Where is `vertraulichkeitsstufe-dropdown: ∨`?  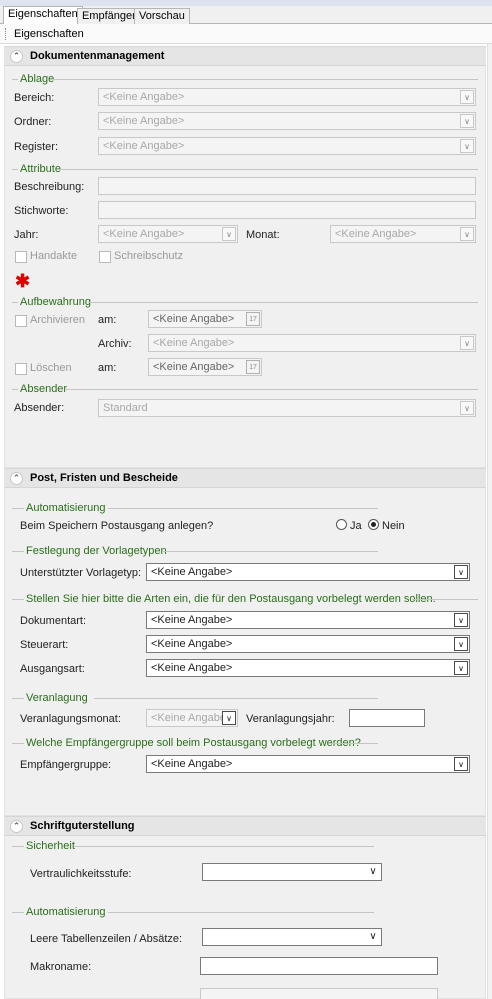
vertraulichkeitsstufe-dropdown: ∨ is located at coordinates (292, 872).